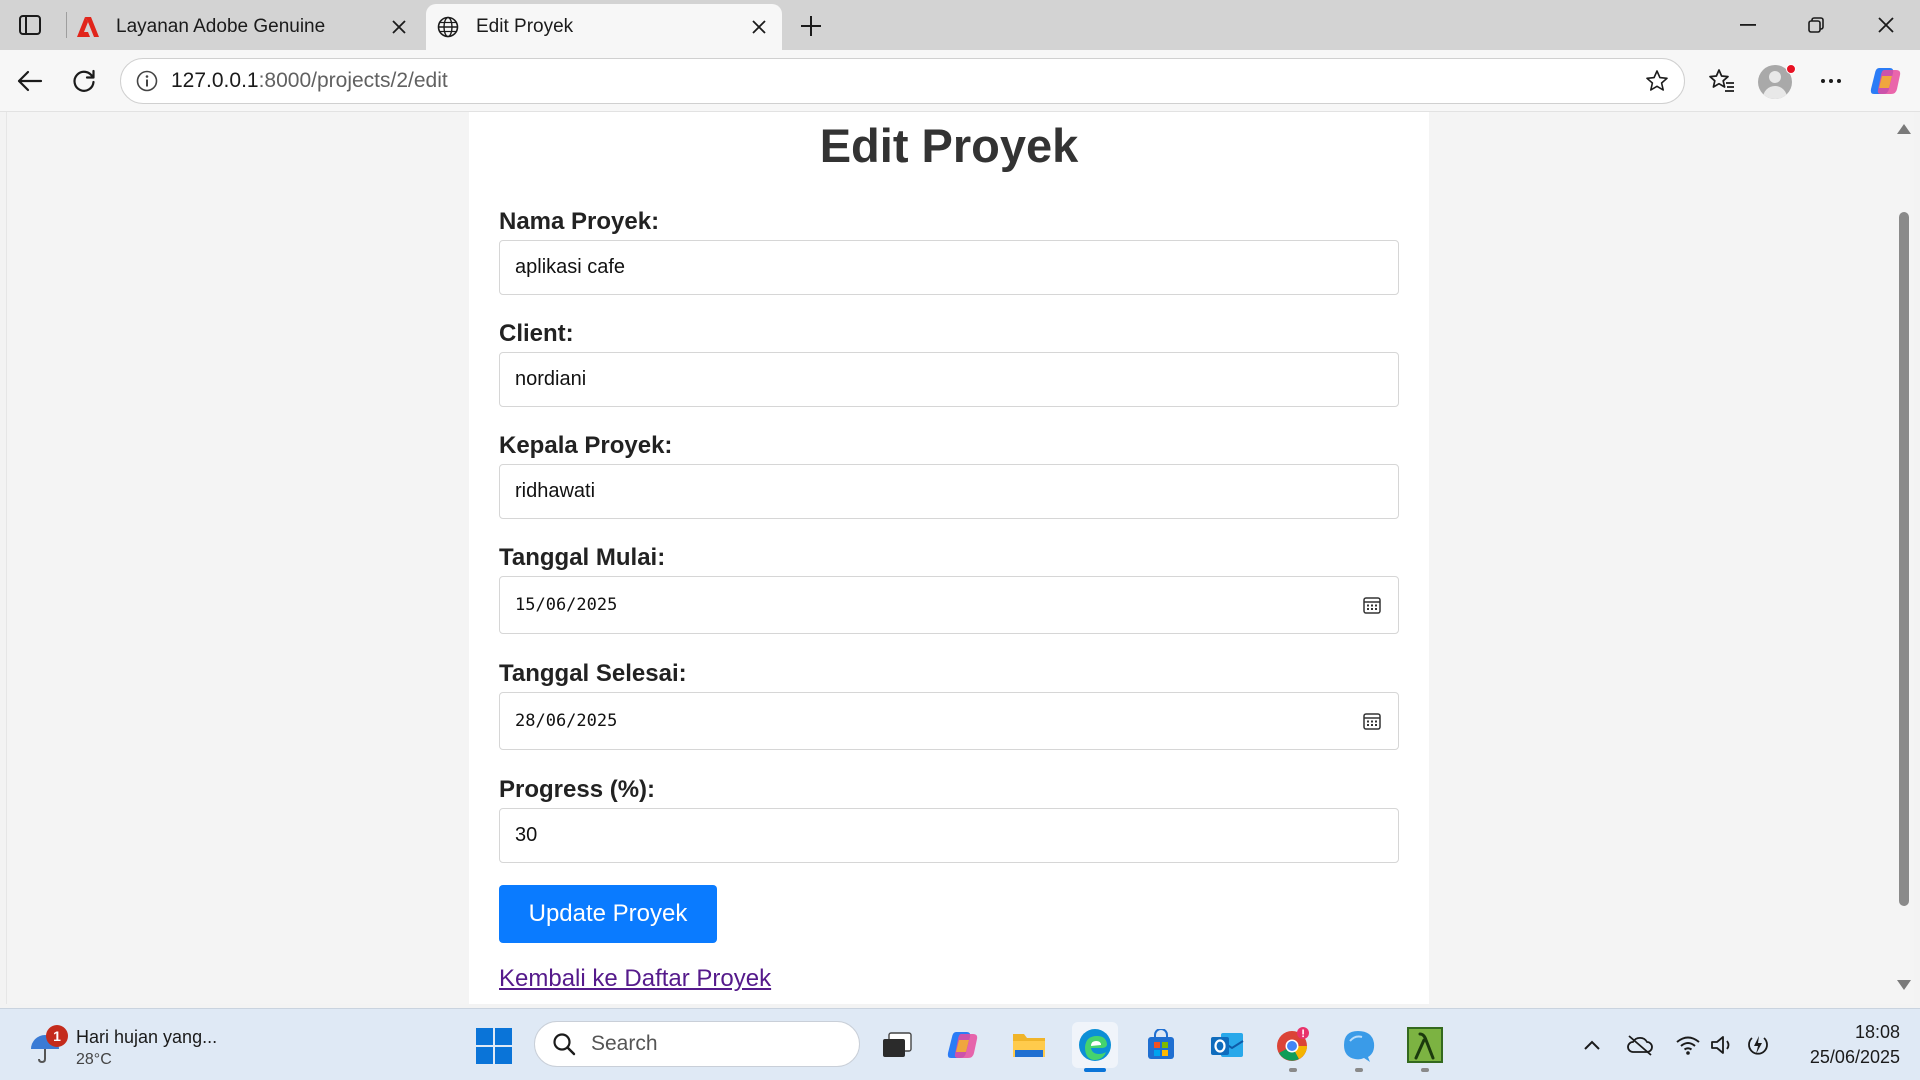  I want to click on progress-value: 30, so click(526, 835).